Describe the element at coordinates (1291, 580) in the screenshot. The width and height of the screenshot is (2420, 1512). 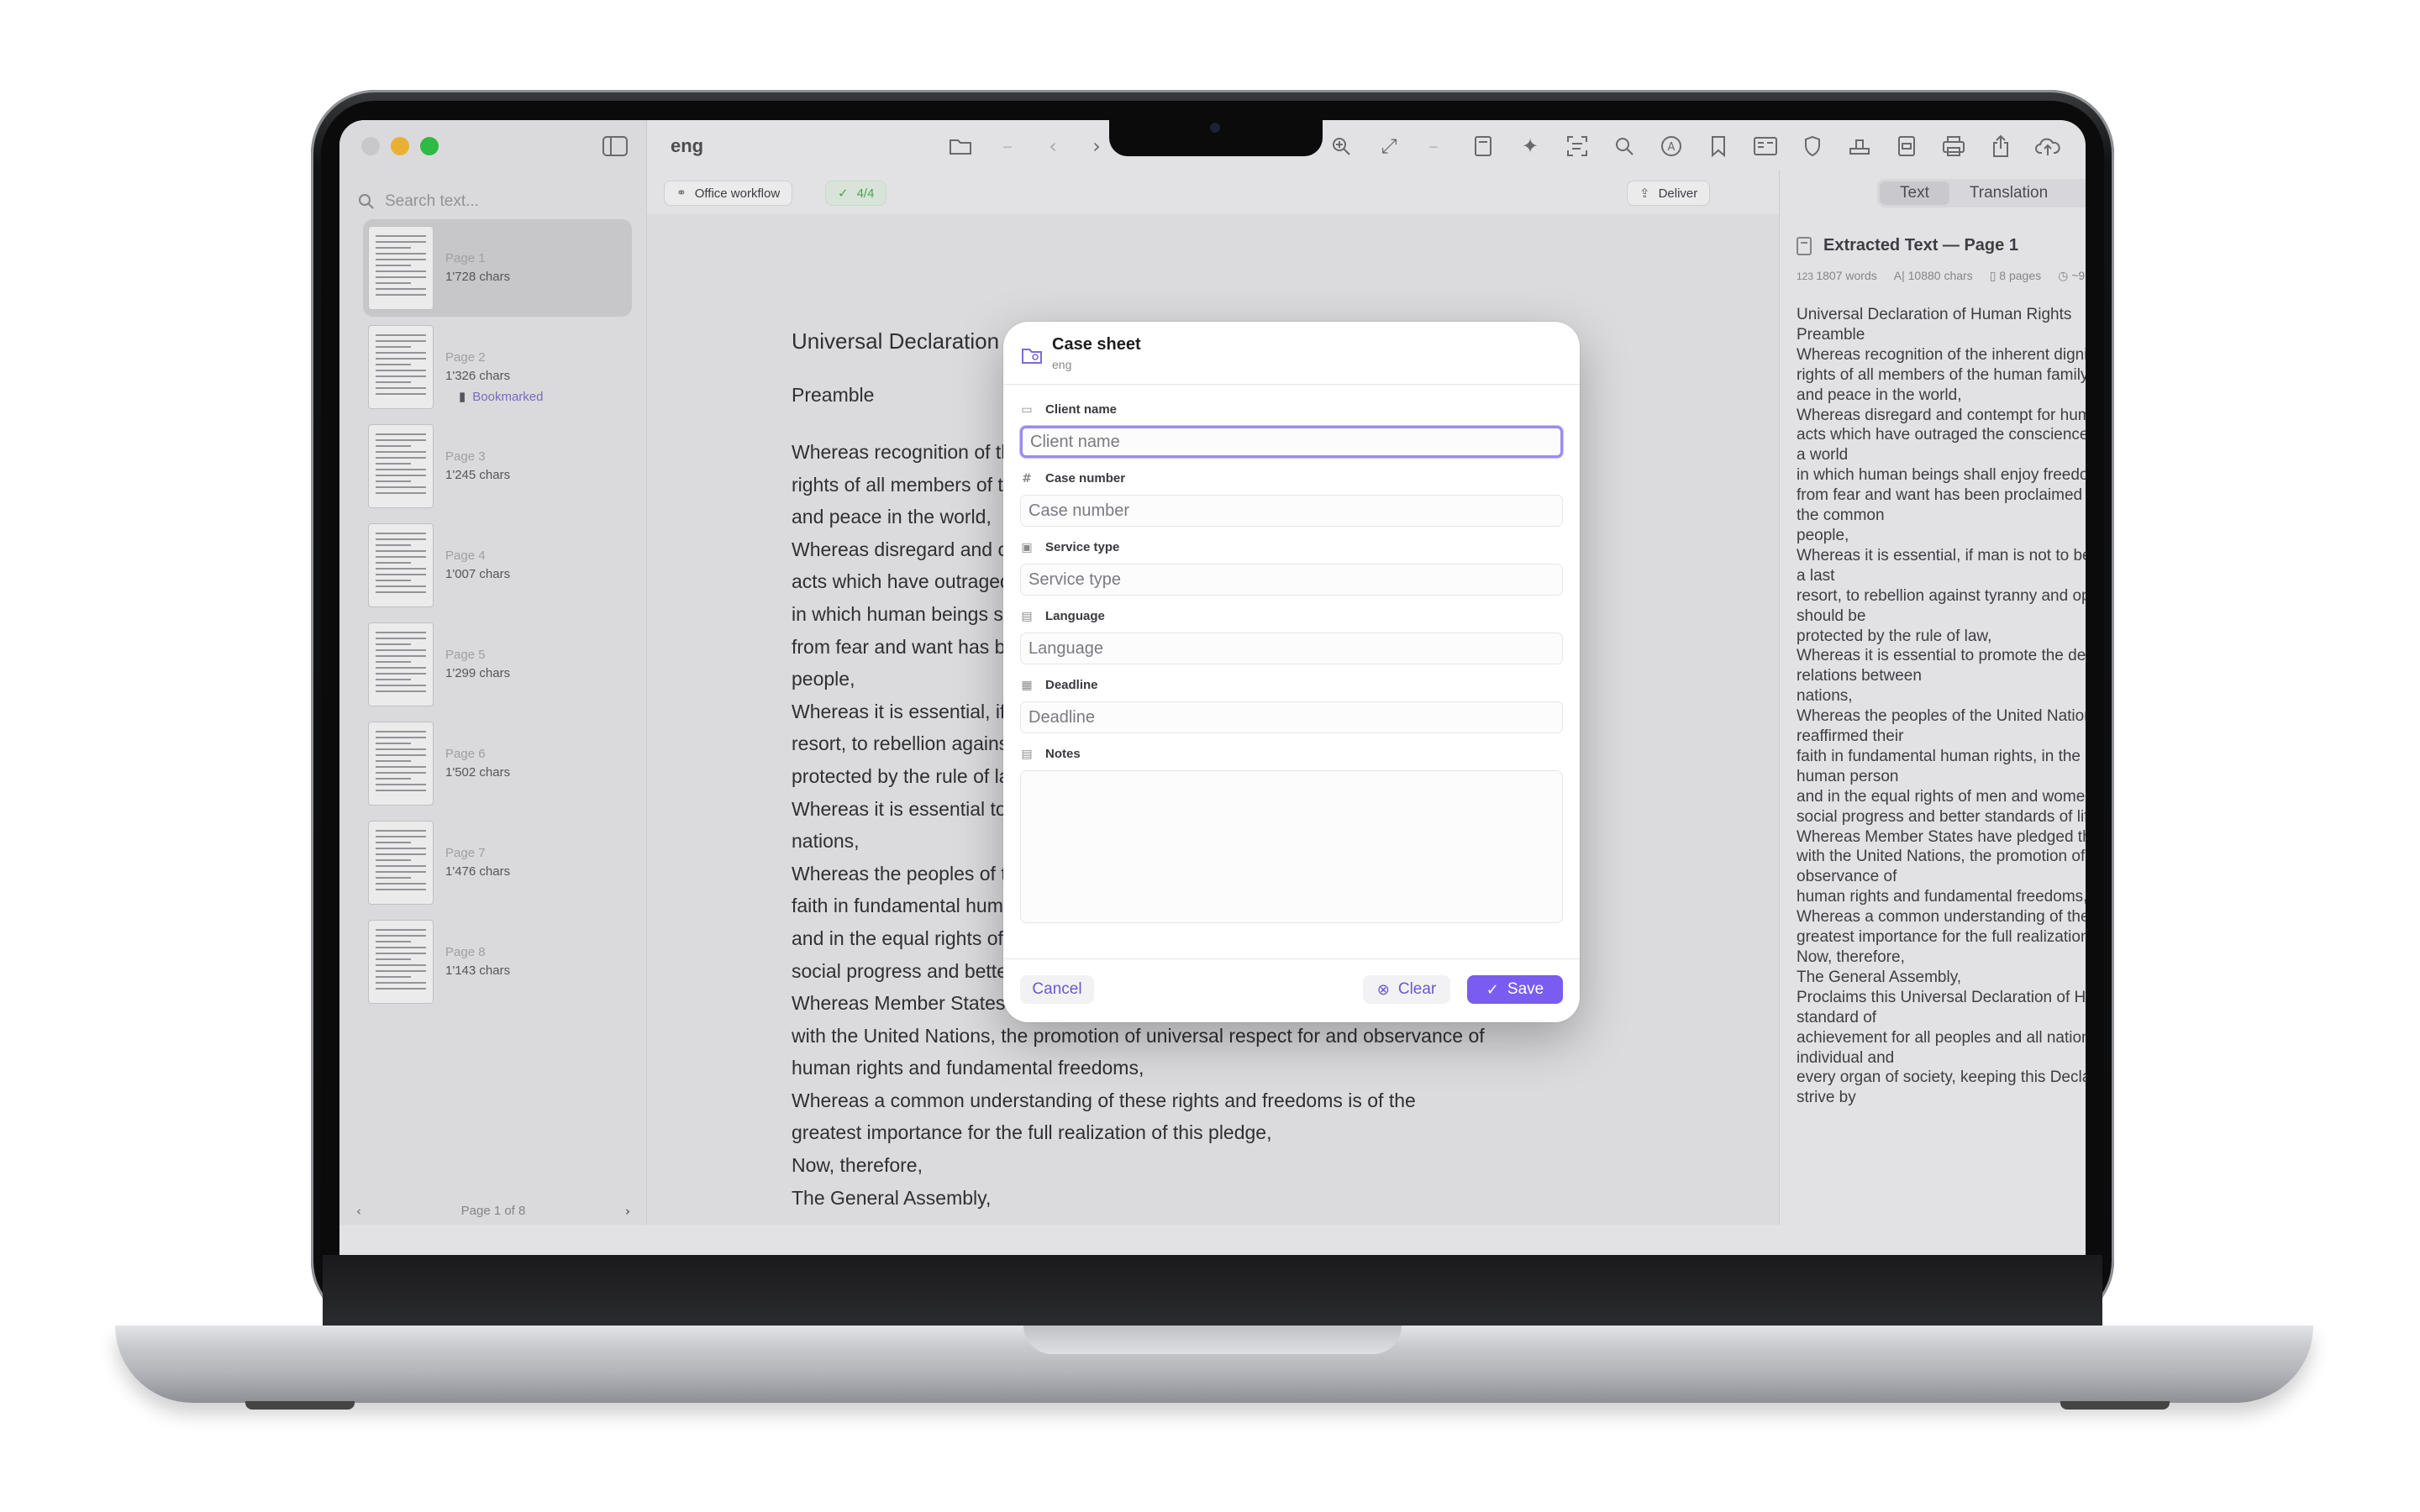
I see `service-type-input` at that location.